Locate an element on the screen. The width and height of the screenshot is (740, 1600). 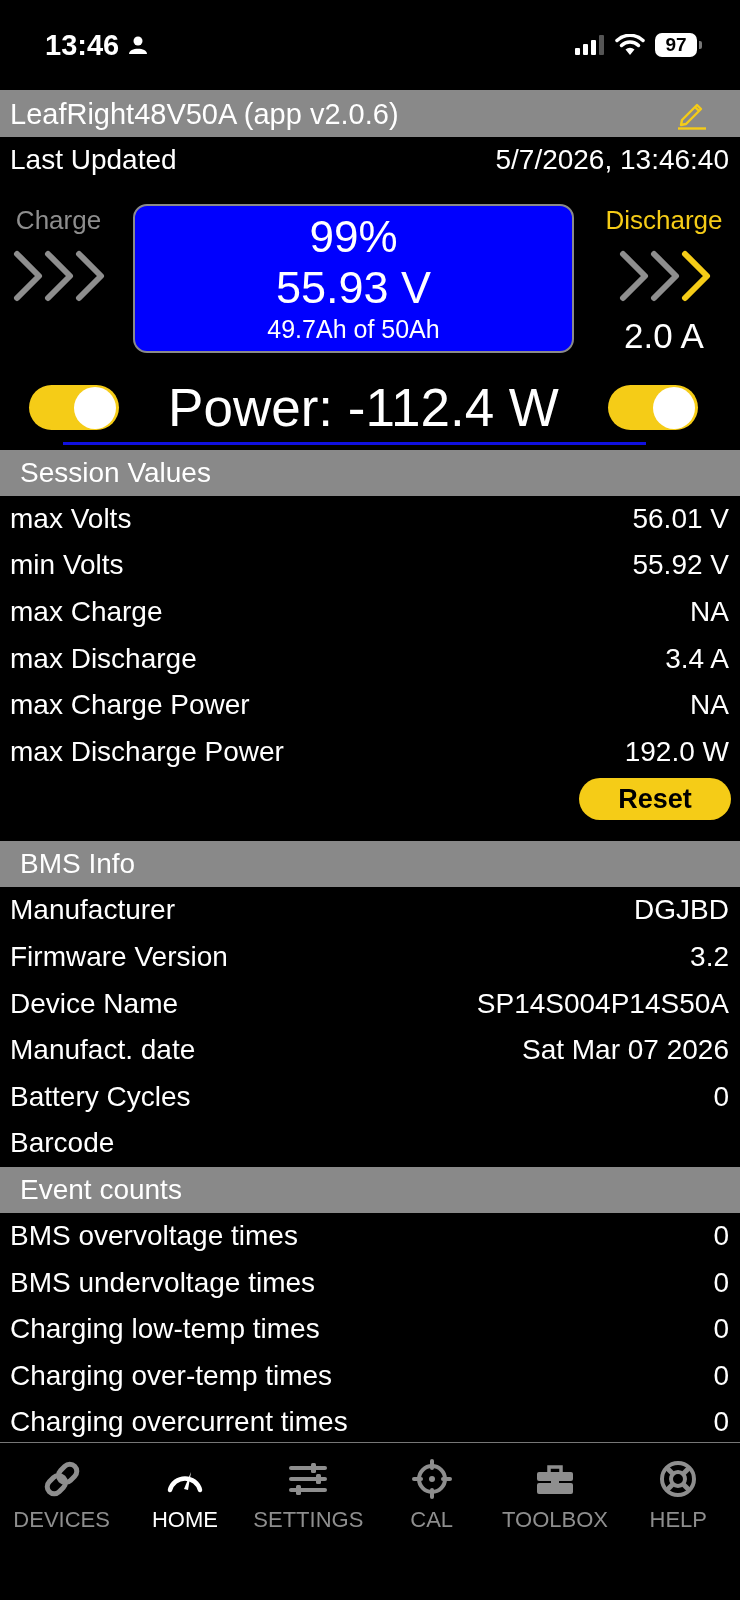
row-label: max Charge is located at coordinates (86, 612).